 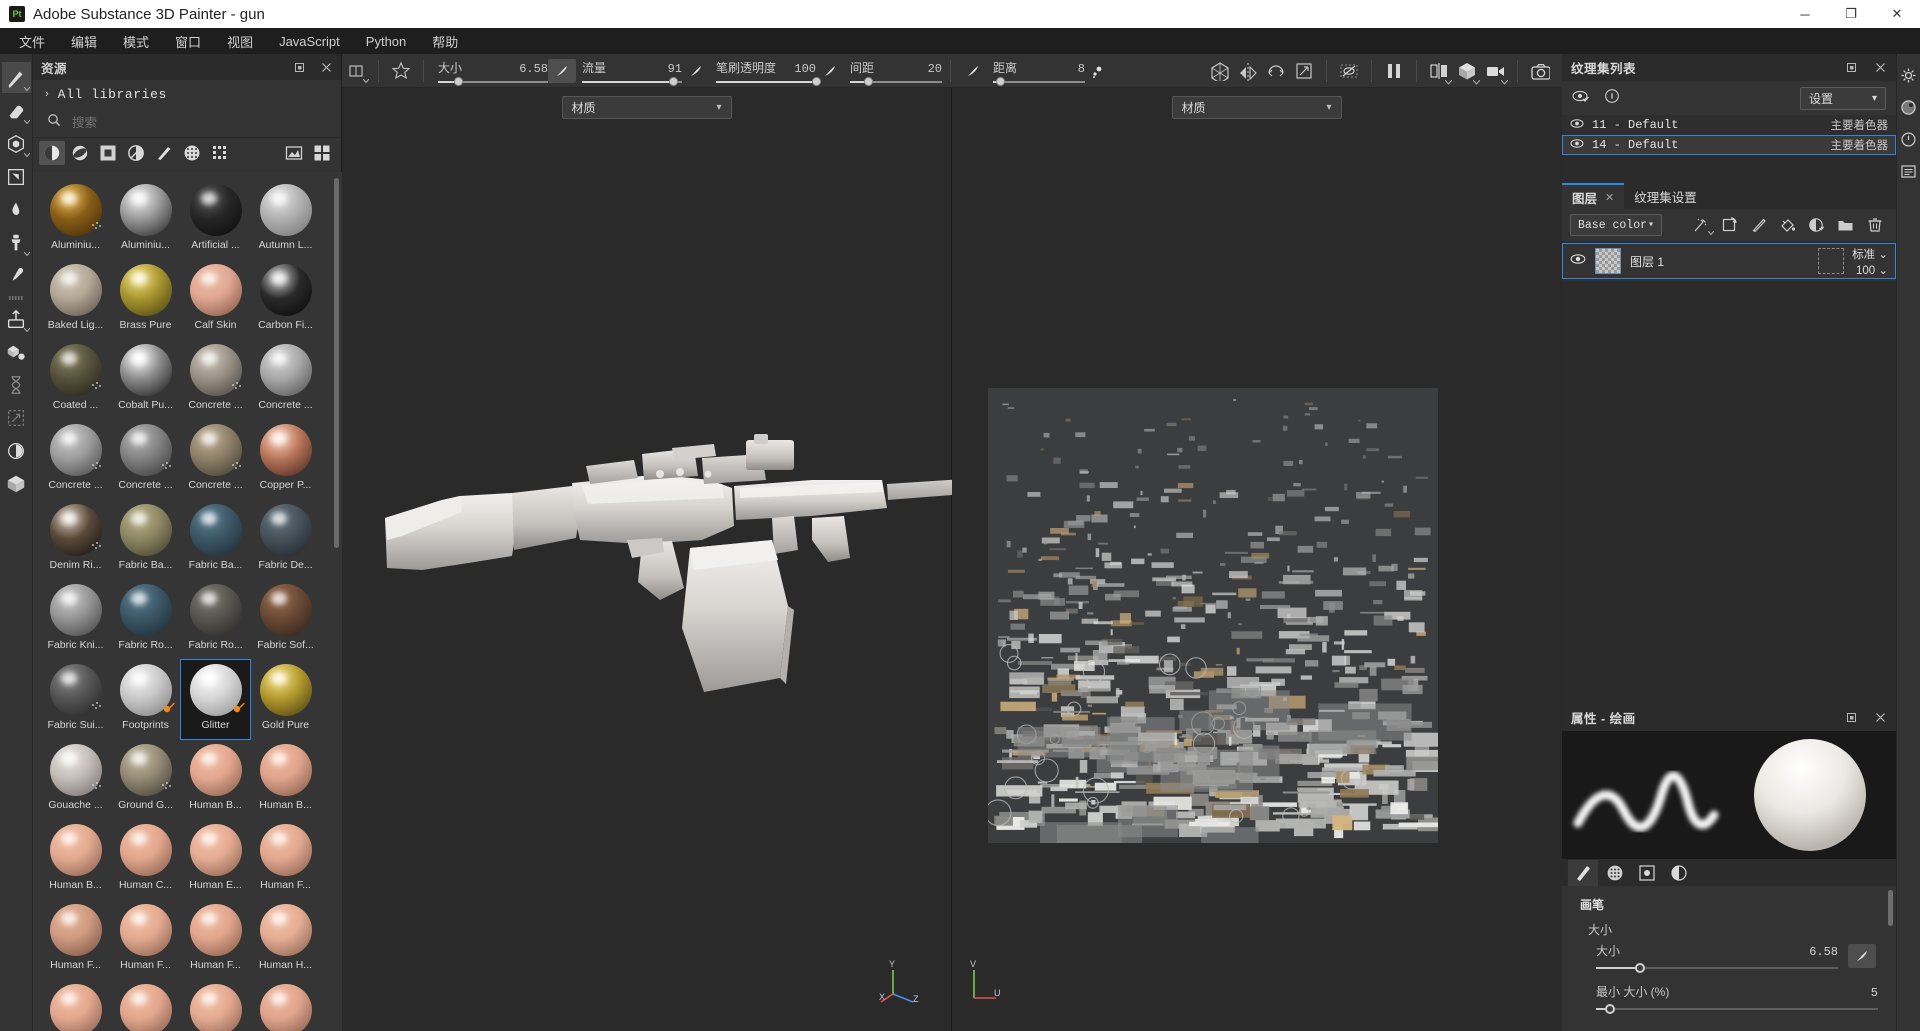 What do you see at coordinates (16, 384) in the screenshot?
I see `render-tool` at bounding box center [16, 384].